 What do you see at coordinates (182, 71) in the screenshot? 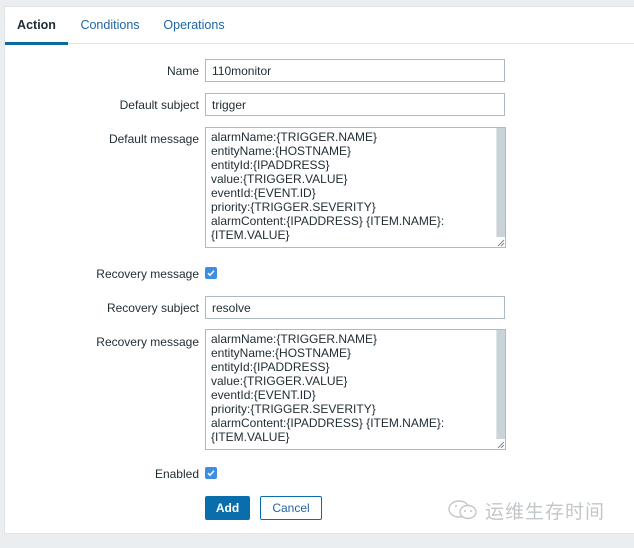
I see `name-label: Name` at bounding box center [182, 71].